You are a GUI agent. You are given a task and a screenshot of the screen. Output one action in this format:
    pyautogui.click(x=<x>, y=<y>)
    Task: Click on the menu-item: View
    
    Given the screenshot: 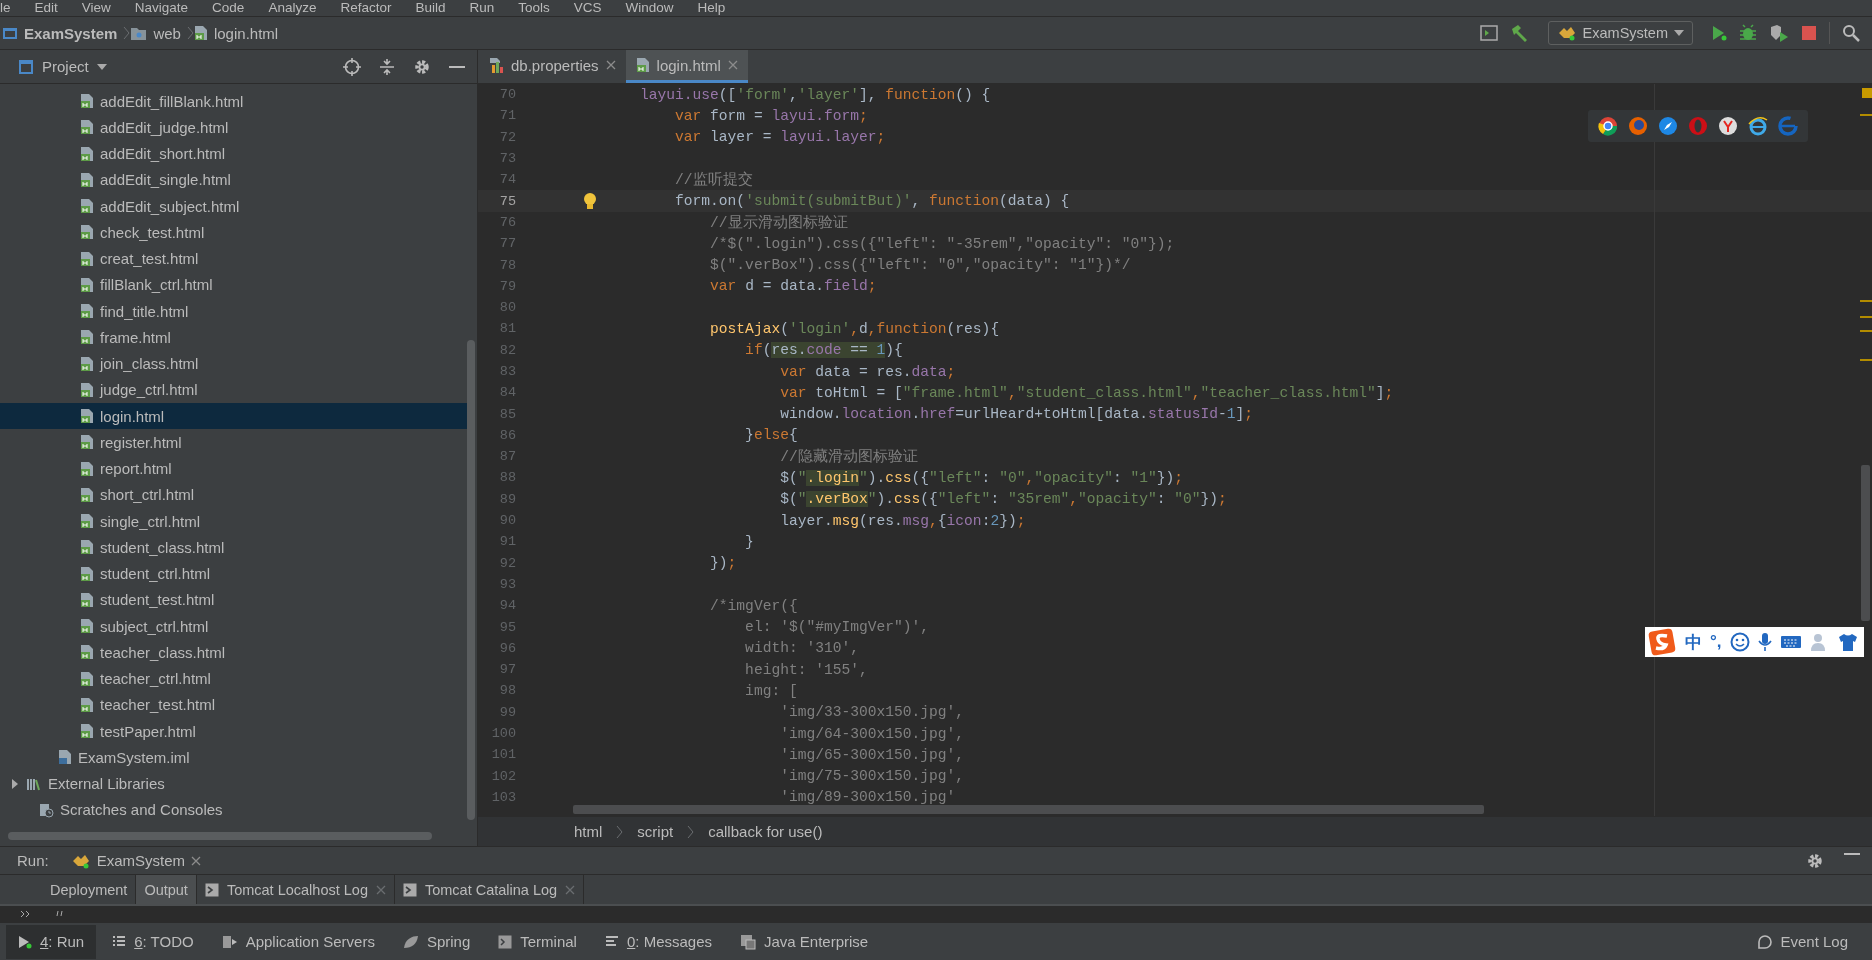 What is the action you would take?
    pyautogui.click(x=96, y=7)
    